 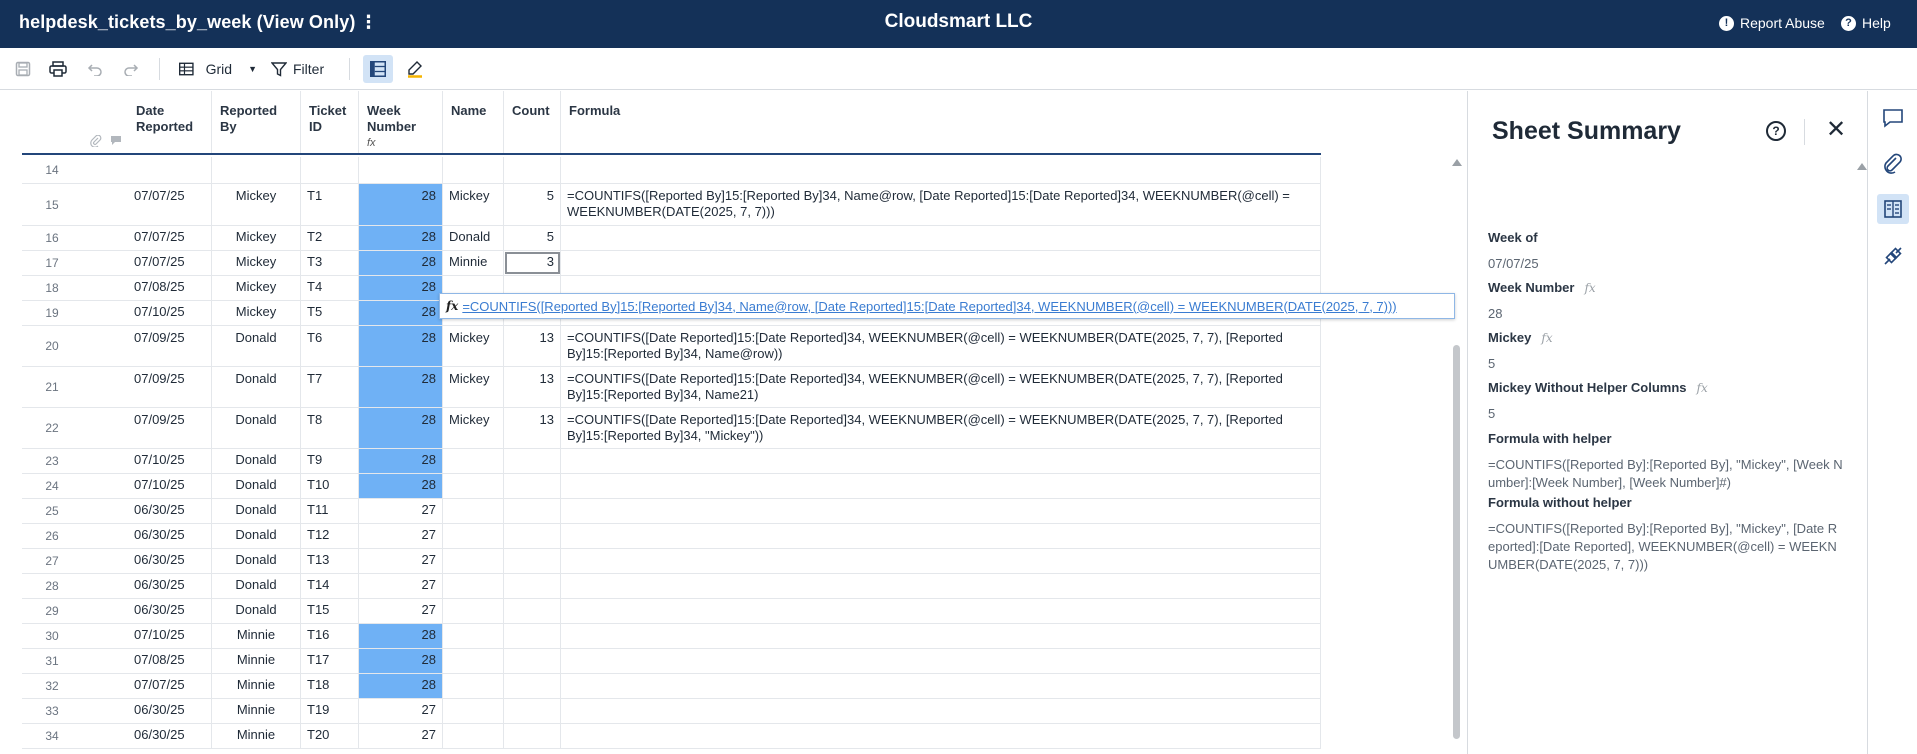 What do you see at coordinates (330, 711) in the screenshot?
I see `cell-ticket-id: T19` at bounding box center [330, 711].